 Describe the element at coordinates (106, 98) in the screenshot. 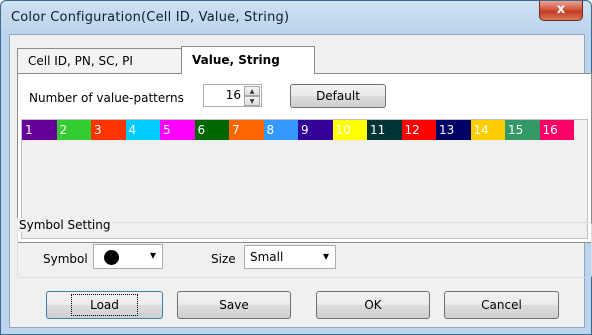

I see `value-patterns-label: Number of value-patterns` at that location.